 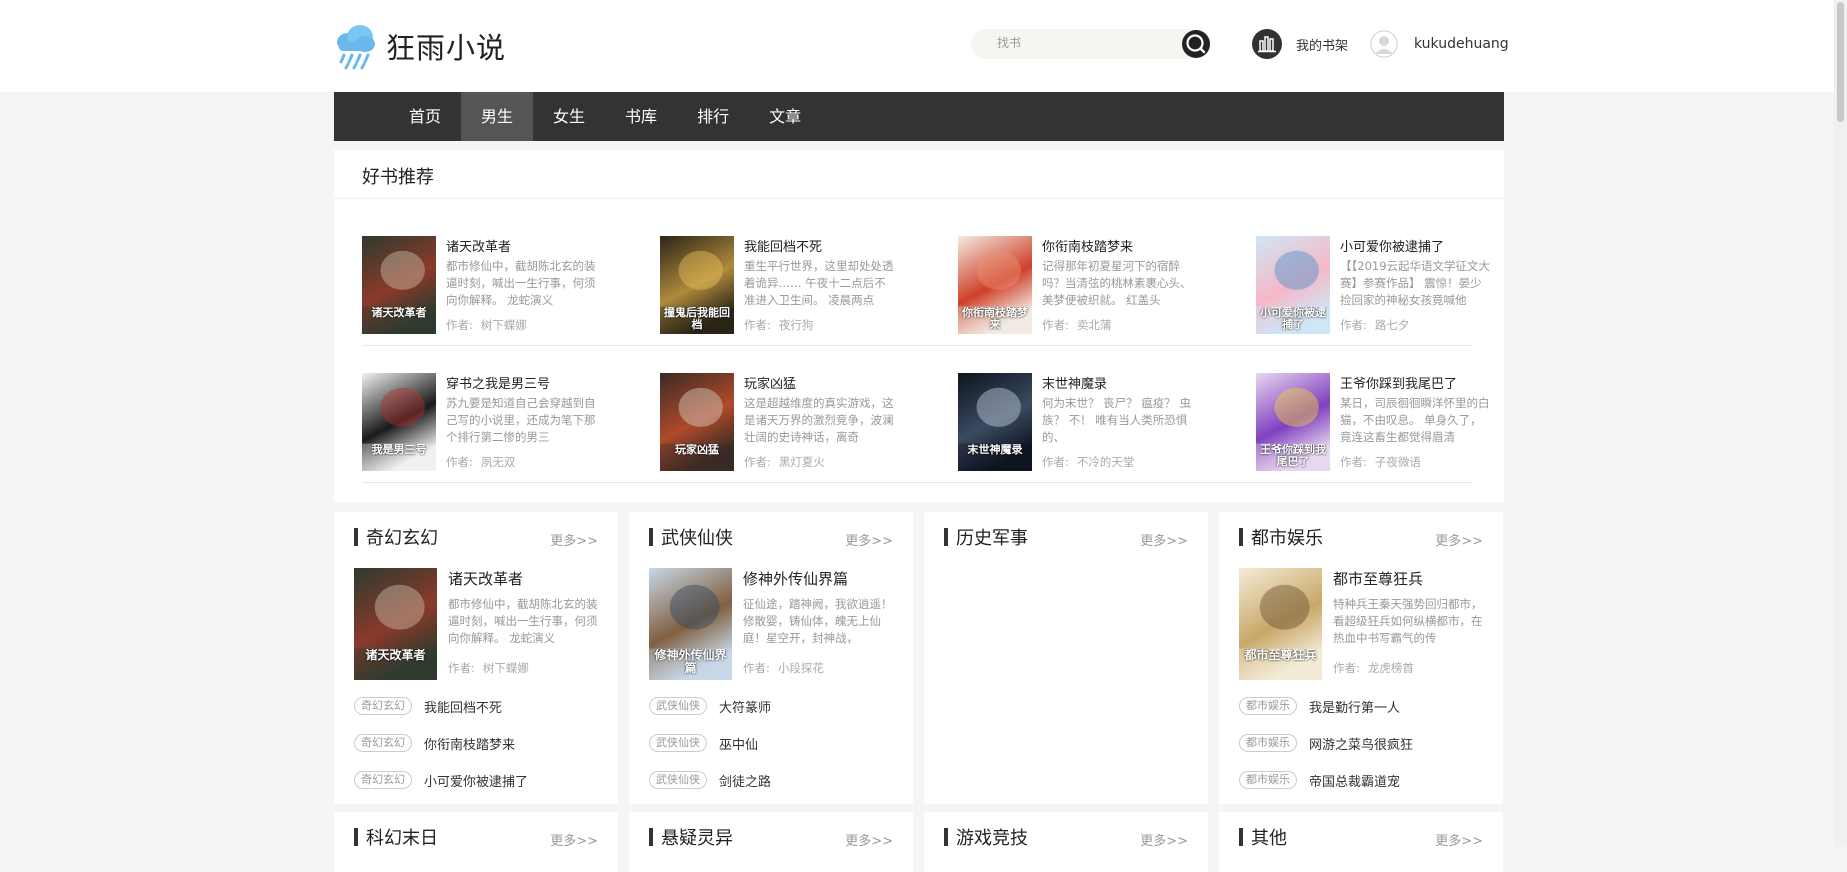 What do you see at coordinates (697, 537) in the screenshot?
I see `category-title: 武侠仙侠` at bounding box center [697, 537].